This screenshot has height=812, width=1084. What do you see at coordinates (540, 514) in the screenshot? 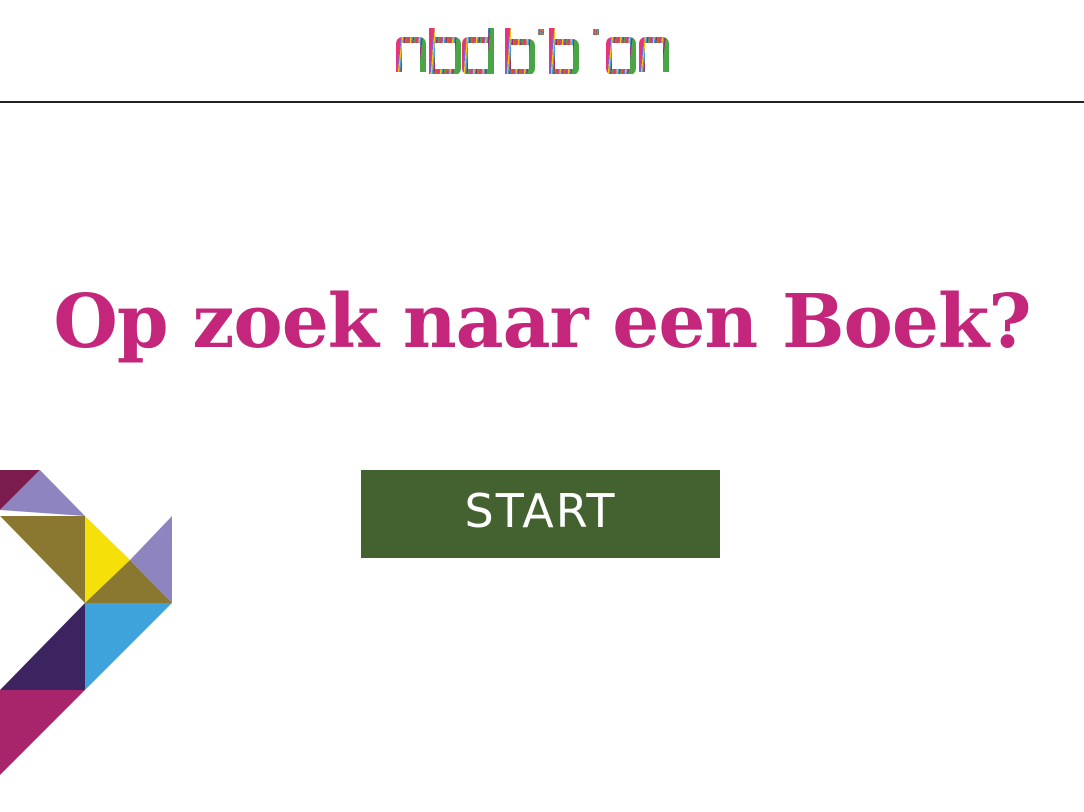
I see `start-button: START` at bounding box center [540, 514].